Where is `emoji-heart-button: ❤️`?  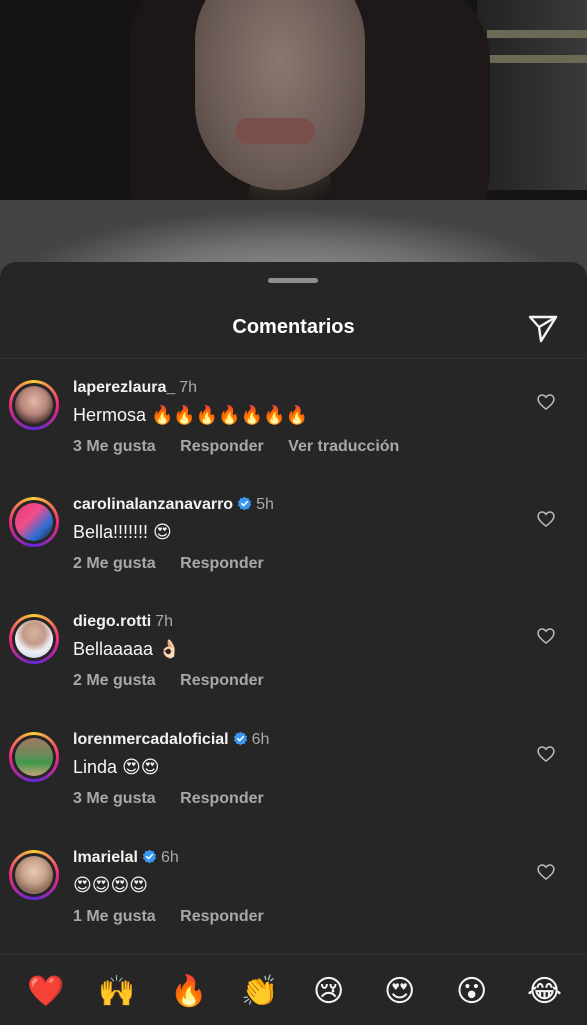
emoji-heart-button: ❤️ is located at coordinates (45, 992).